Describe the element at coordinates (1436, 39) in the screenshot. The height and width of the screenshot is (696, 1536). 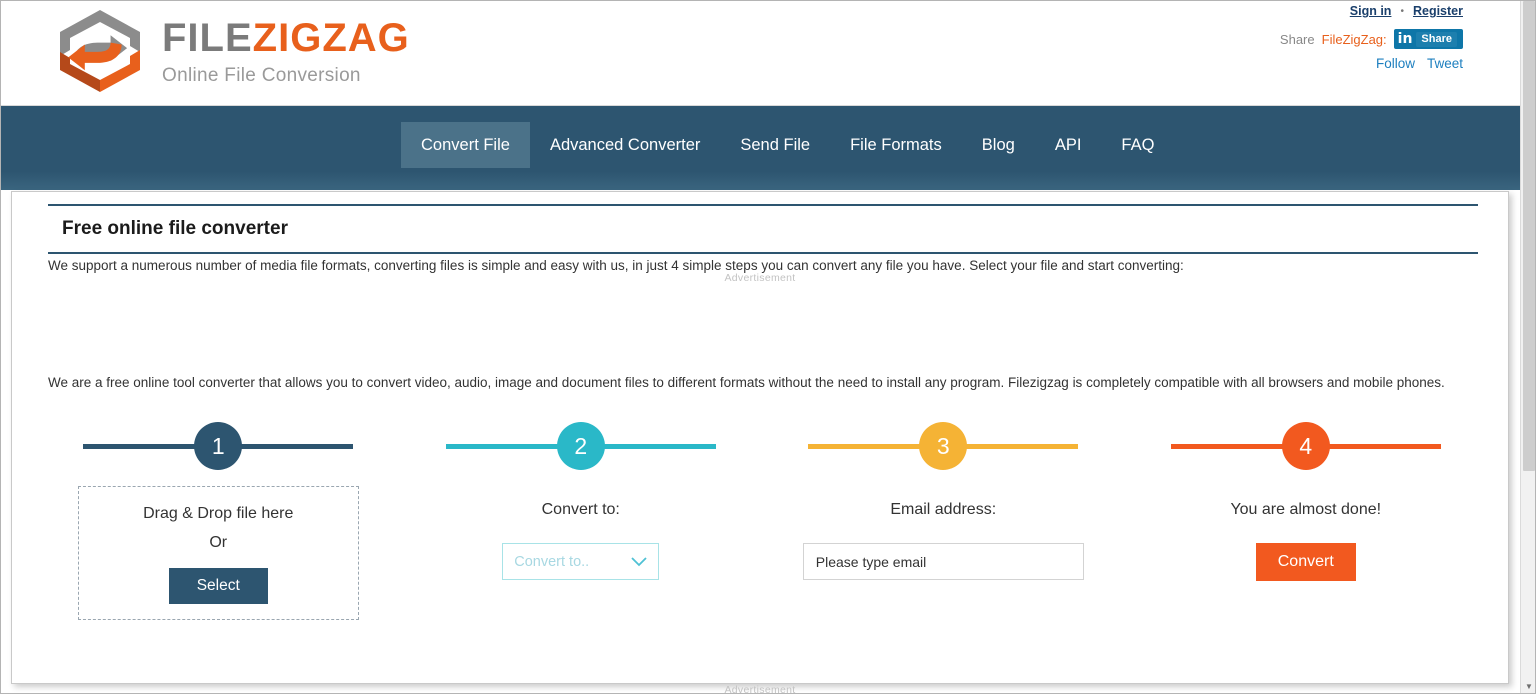
I see `linkedin-share-label: Share` at that location.